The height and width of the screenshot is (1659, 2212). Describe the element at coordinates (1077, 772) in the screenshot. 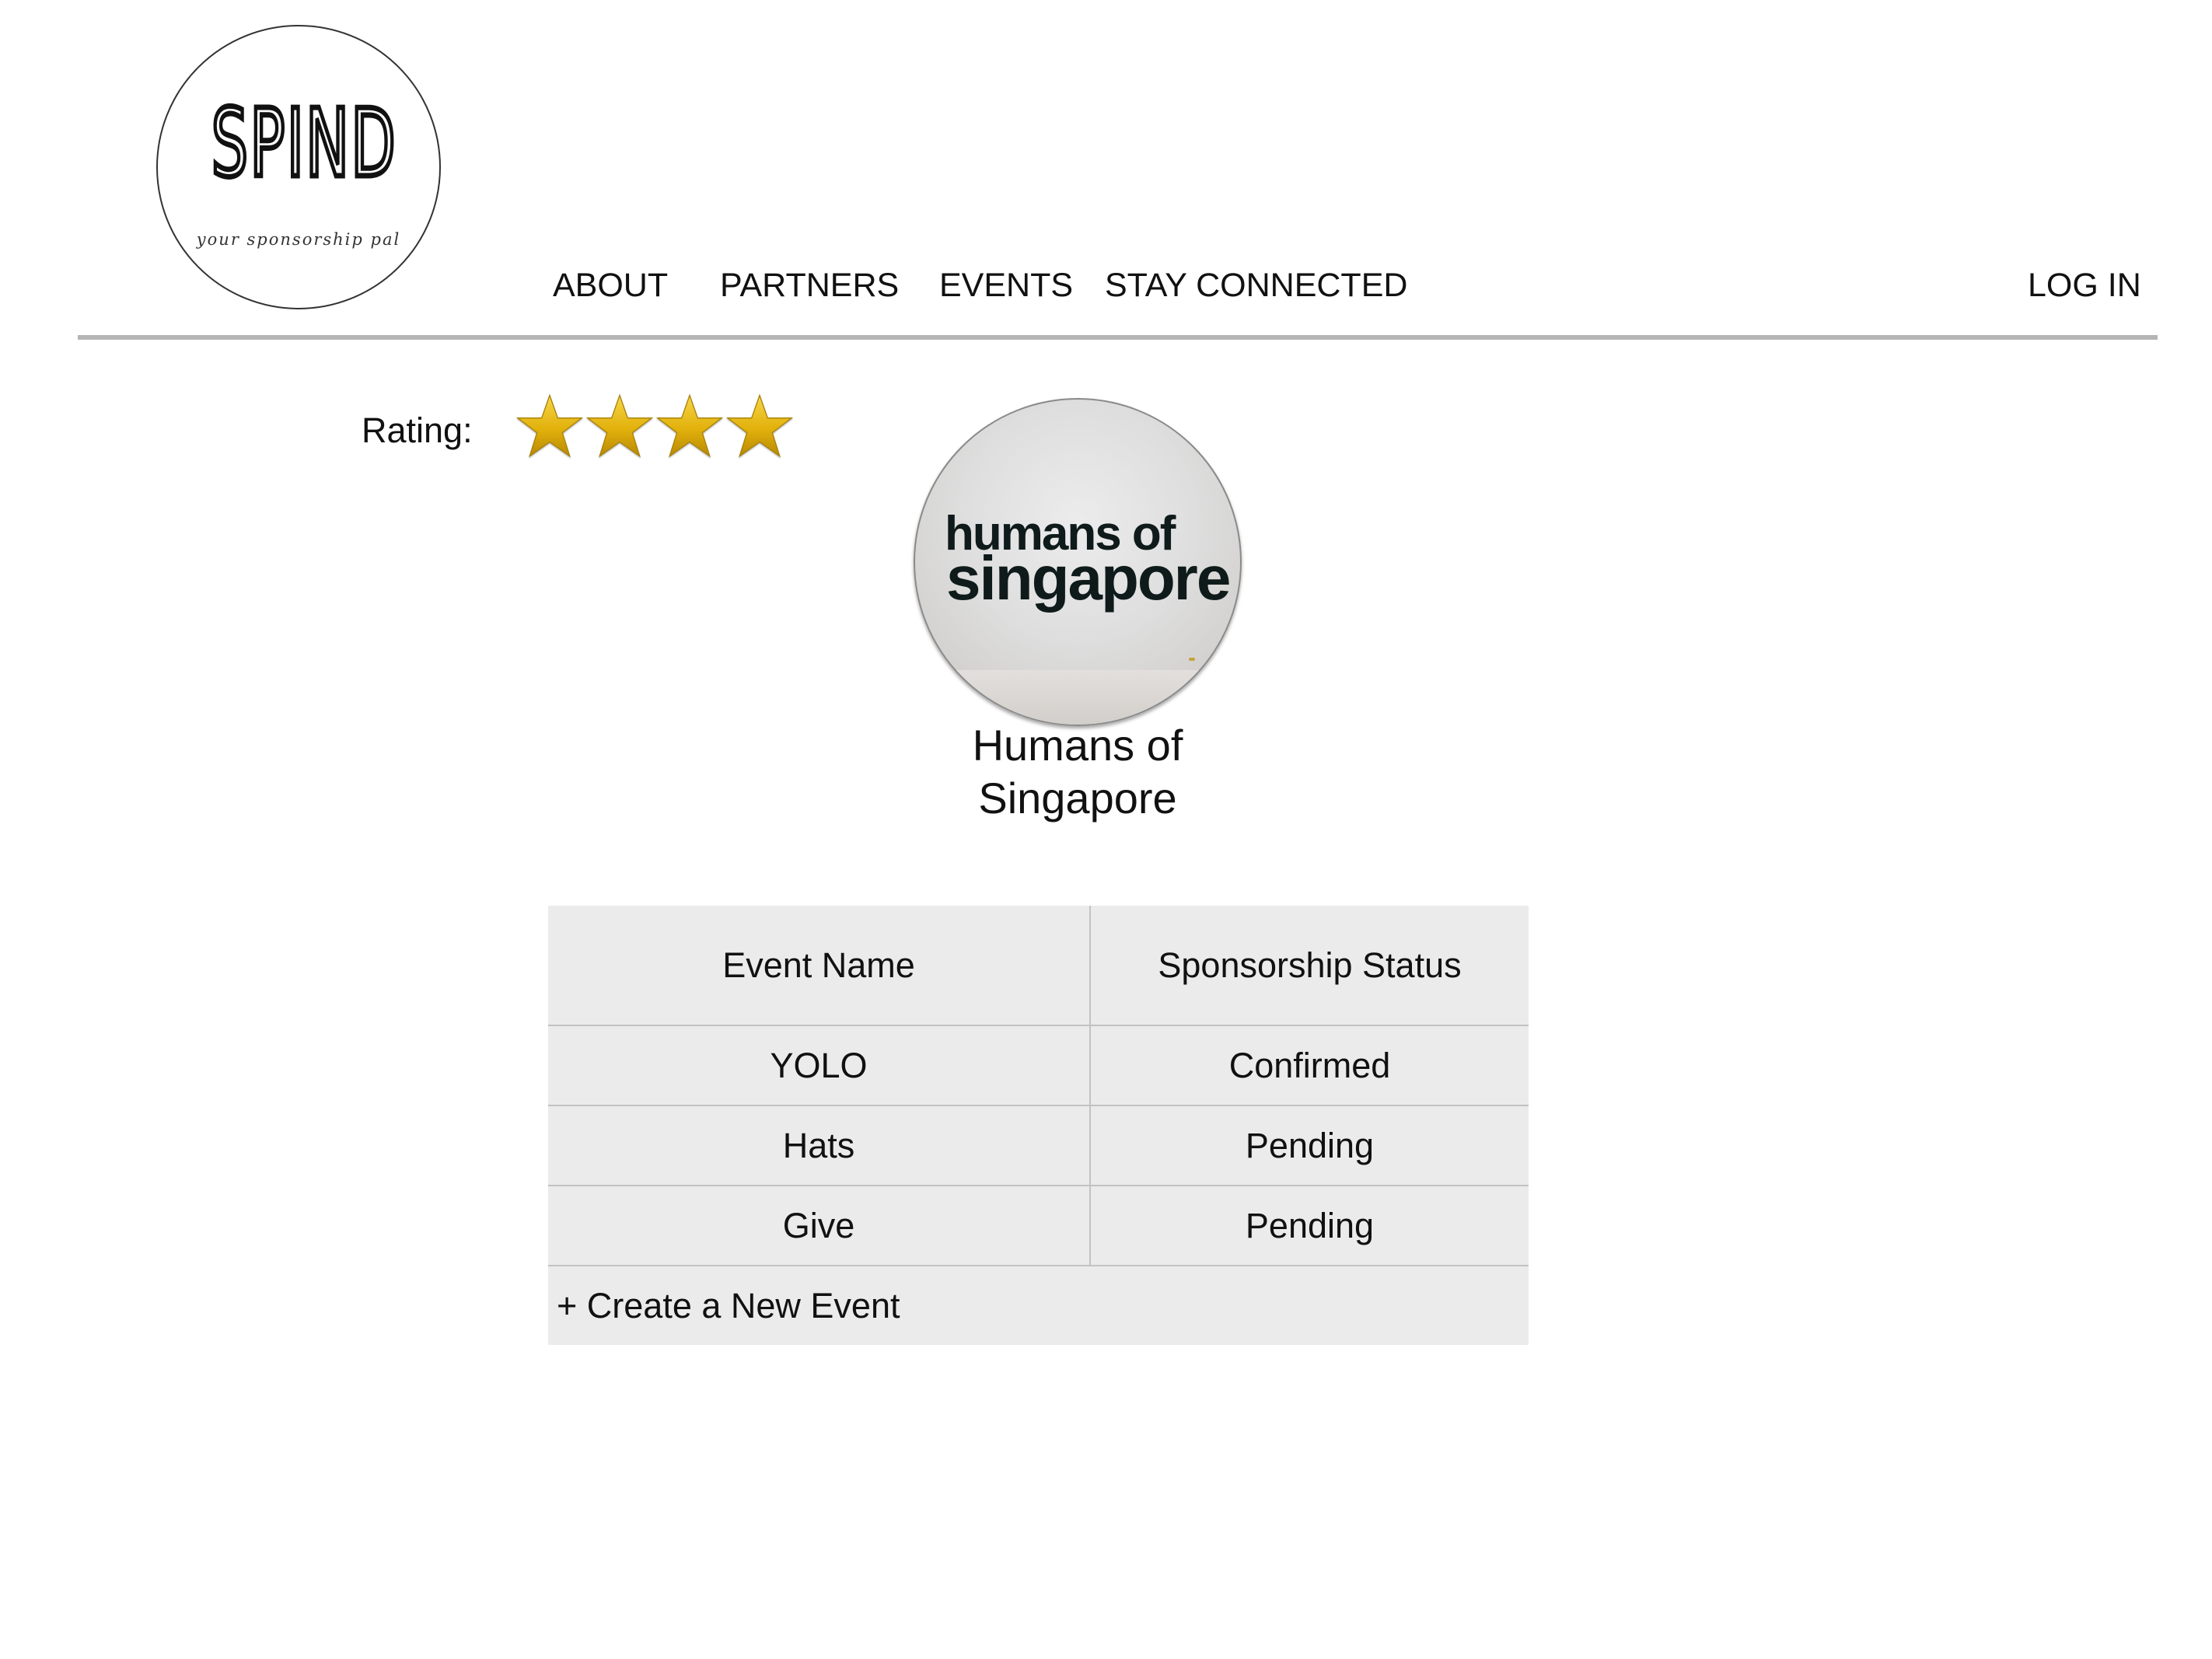

I see `profile-name: Humans of Singapore` at that location.